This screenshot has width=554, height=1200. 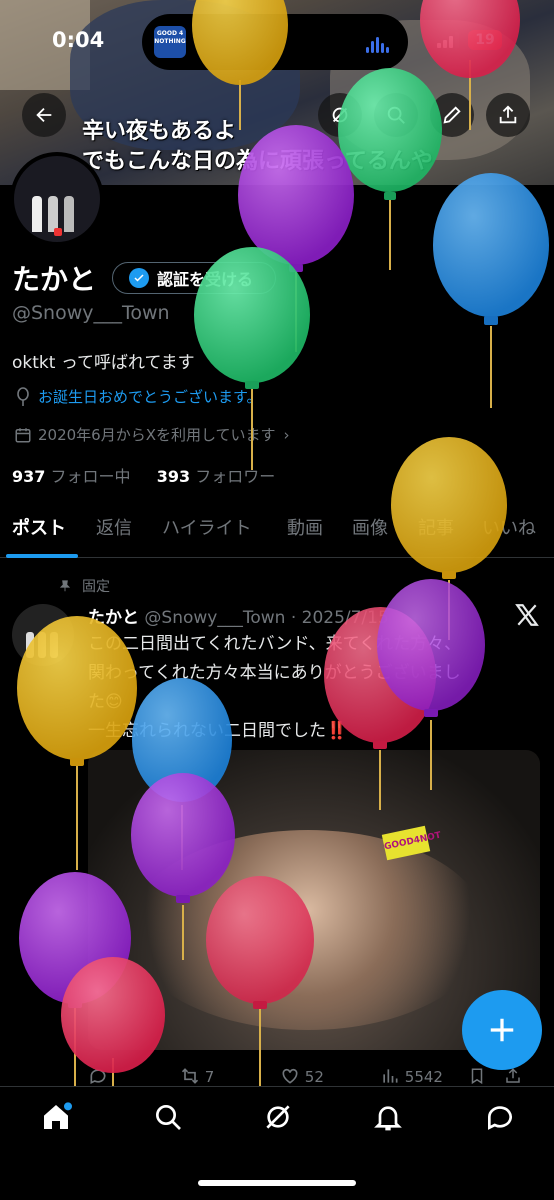 I want to click on profile-handle: @Snowy___Town, so click(x=91, y=313).